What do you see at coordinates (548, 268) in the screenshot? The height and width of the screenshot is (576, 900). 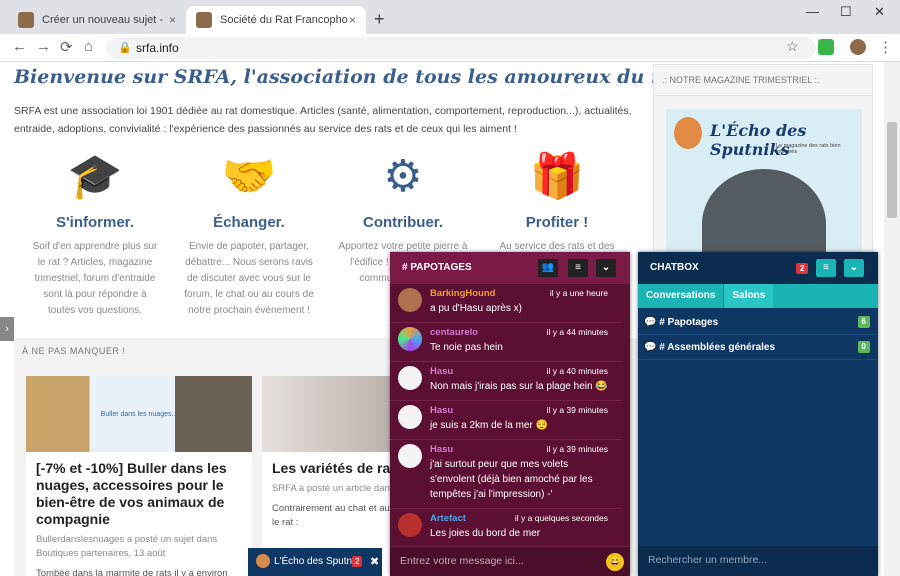 I see `members-icon: 👥` at bounding box center [548, 268].